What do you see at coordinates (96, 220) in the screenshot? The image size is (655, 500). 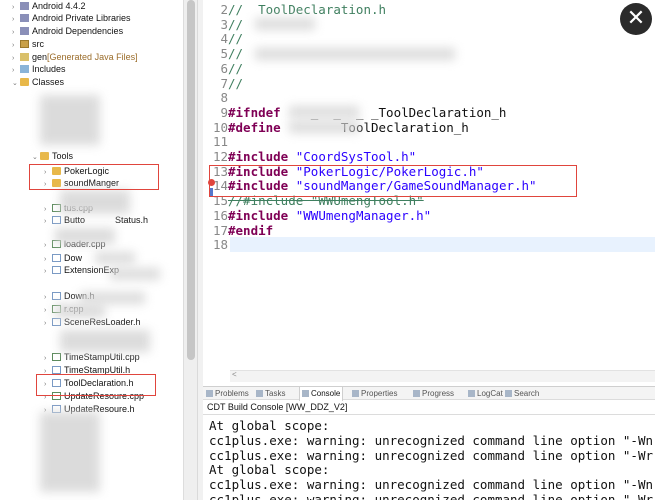 I see `tree-item: › Butto Status.h` at bounding box center [96, 220].